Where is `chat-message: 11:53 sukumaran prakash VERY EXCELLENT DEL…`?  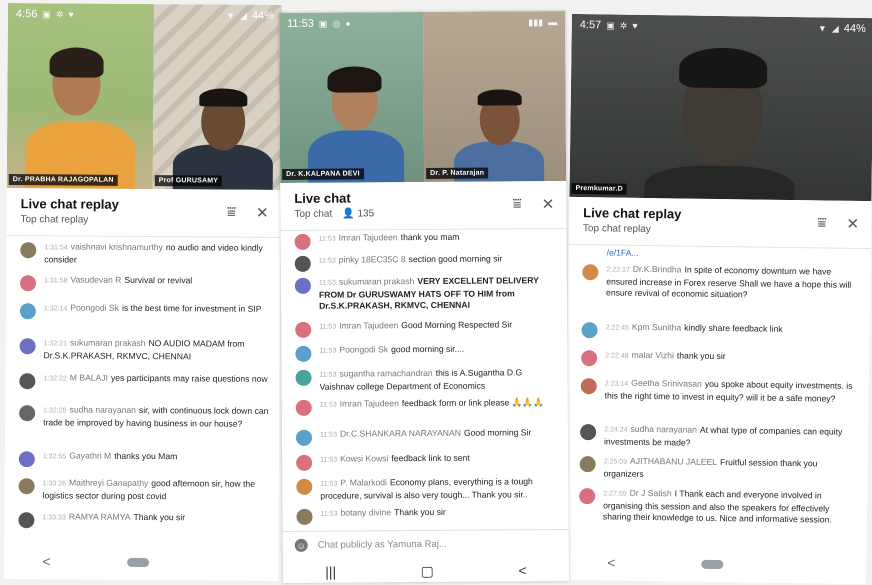 chat-message: 11:53 sukumaran prakash VERY EXCELLENT DEL… is located at coordinates (424, 298).